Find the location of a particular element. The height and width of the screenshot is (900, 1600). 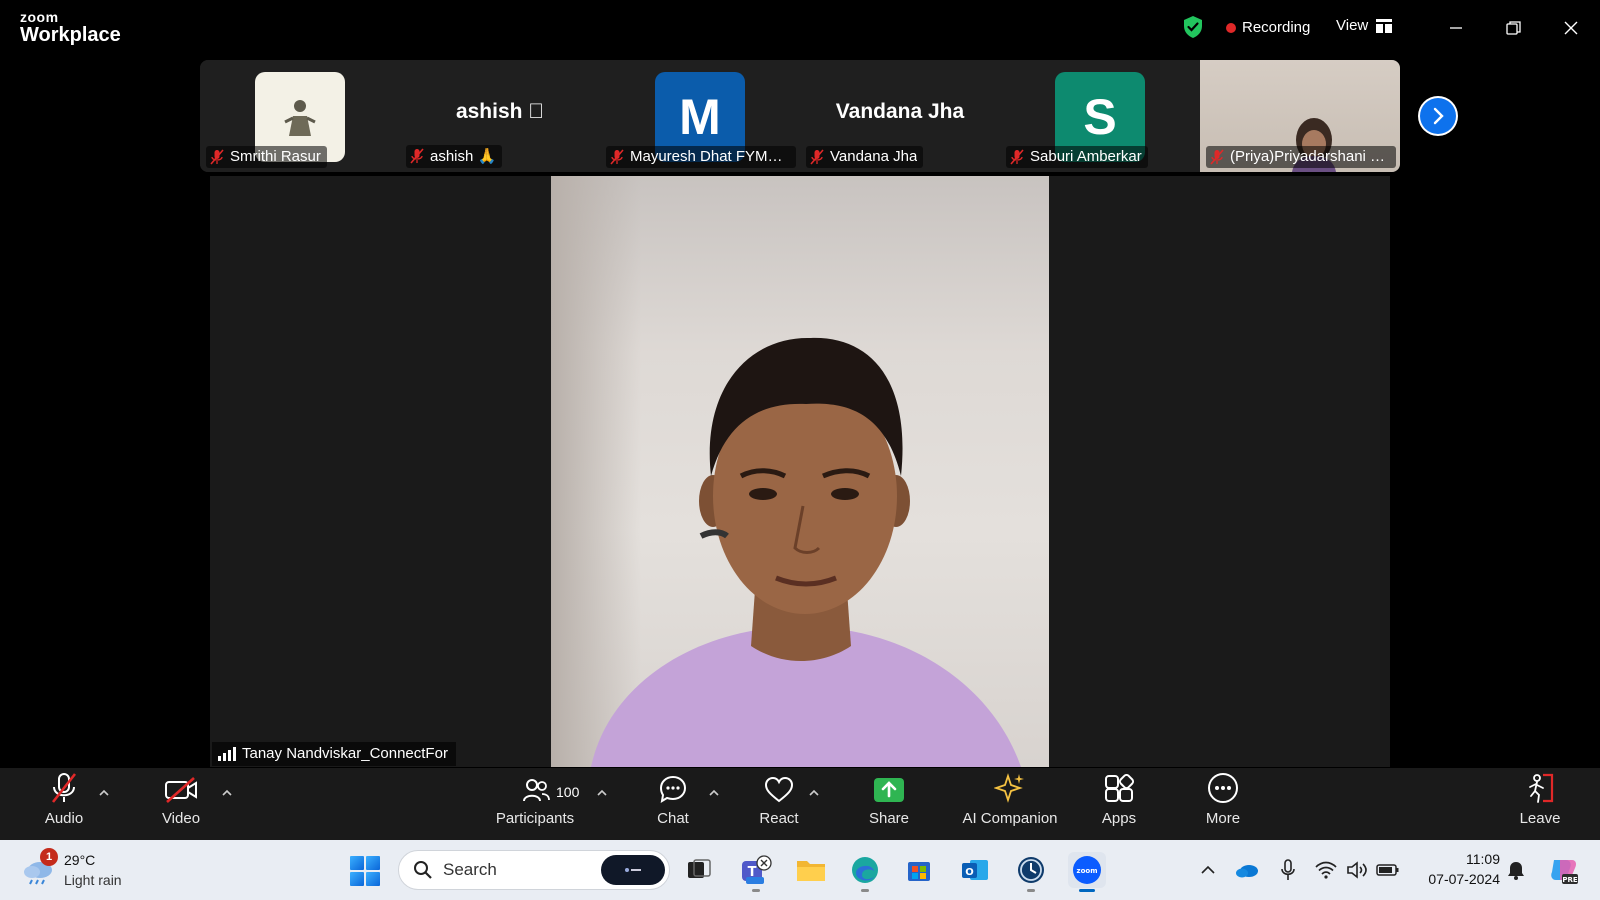

copilot-icon: PRE is located at coordinates (1564, 872).